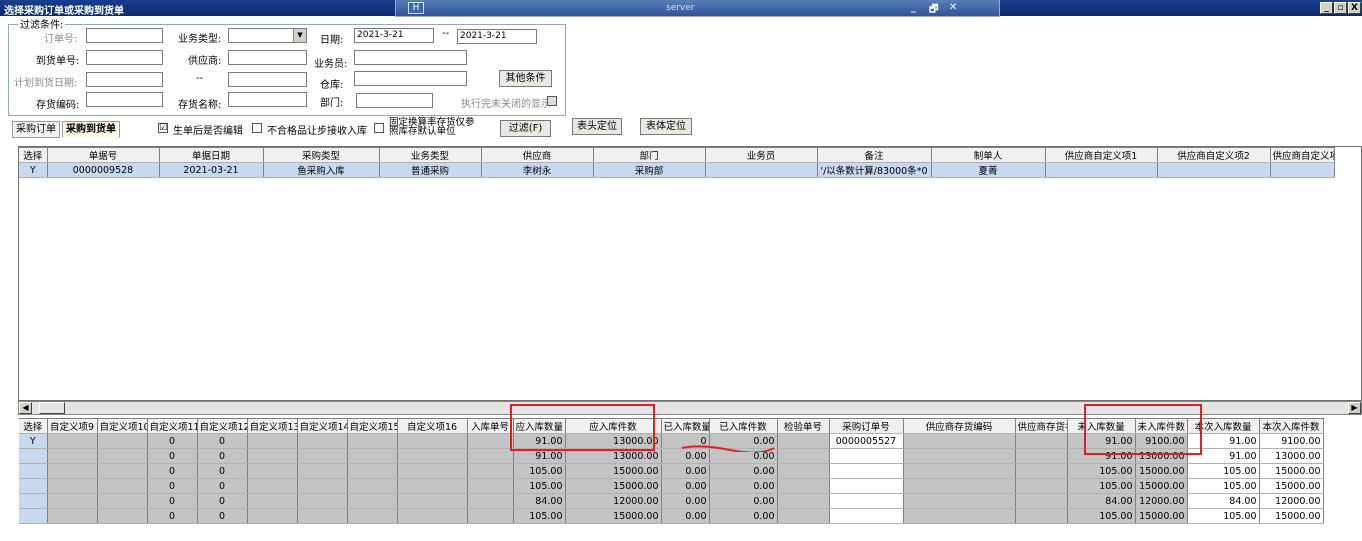 This screenshot has height=541, width=1362. What do you see at coordinates (933, 10) in the screenshot?
I see `rdp-restore-button: 🗗` at bounding box center [933, 10].